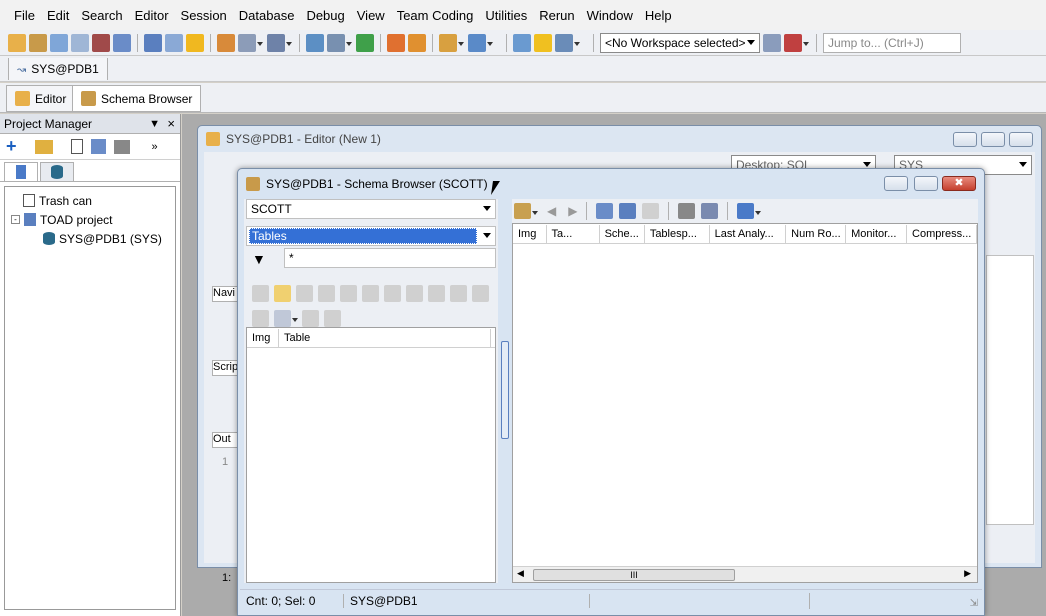  Describe the element at coordinates (435, 15) in the screenshot. I see `menu-item-team-coding: Team Coding` at that location.